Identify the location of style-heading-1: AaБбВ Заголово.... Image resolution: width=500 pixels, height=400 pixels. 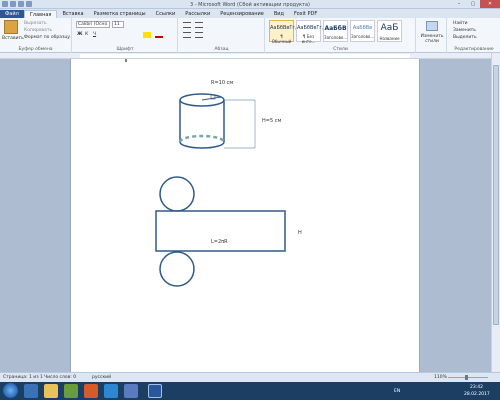
(335, 31).